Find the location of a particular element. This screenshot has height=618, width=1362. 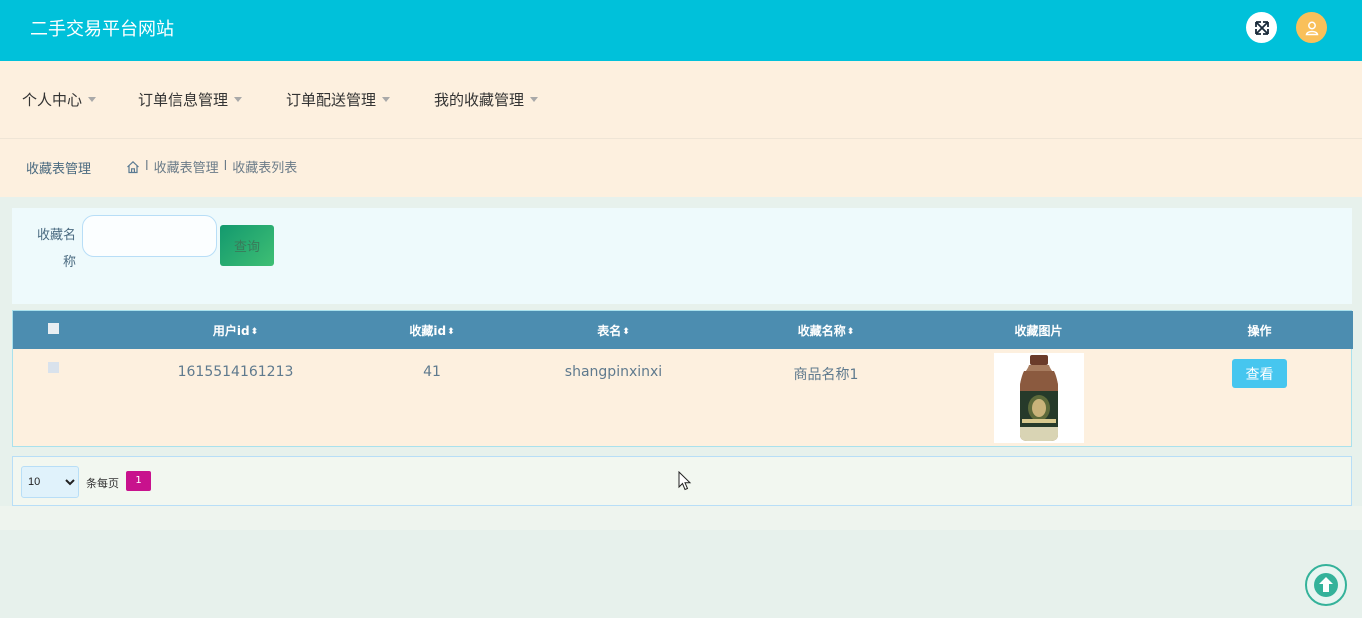

nav-item-label: 订单配送管理 is located at coordinates (331, 100).